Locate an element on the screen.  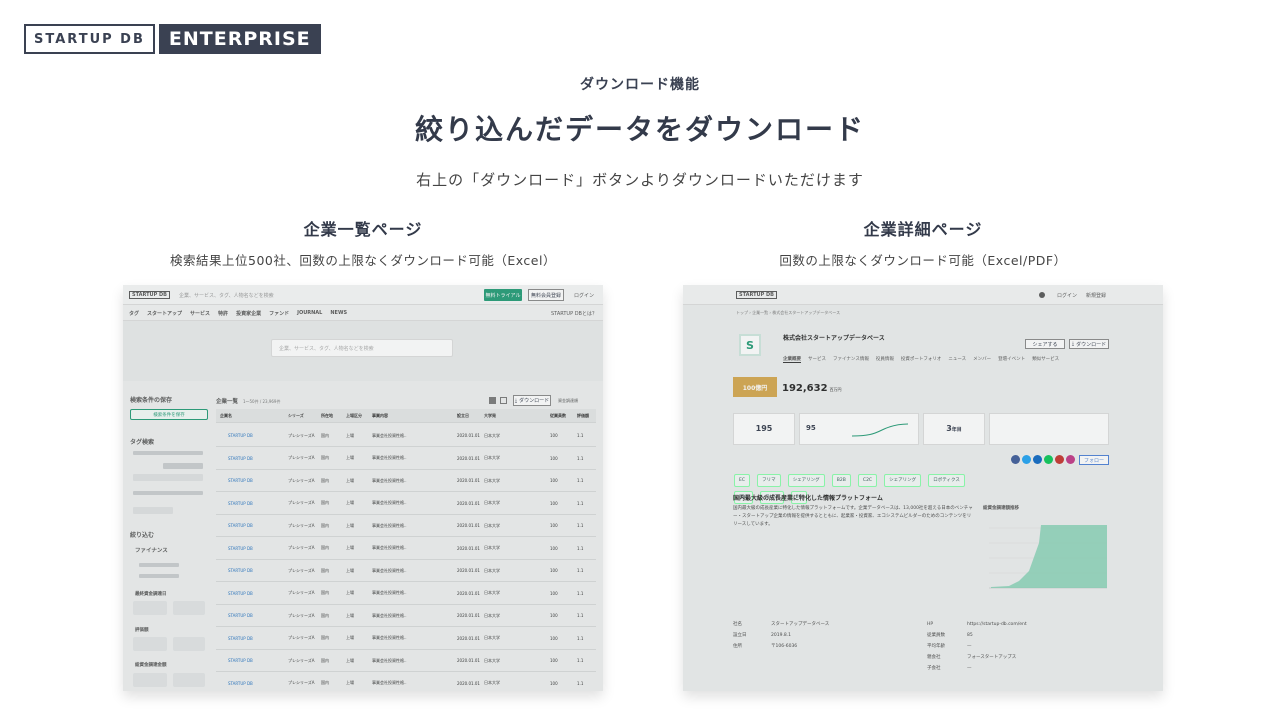
tag-chip: EC is located at coordinates (742, 480).